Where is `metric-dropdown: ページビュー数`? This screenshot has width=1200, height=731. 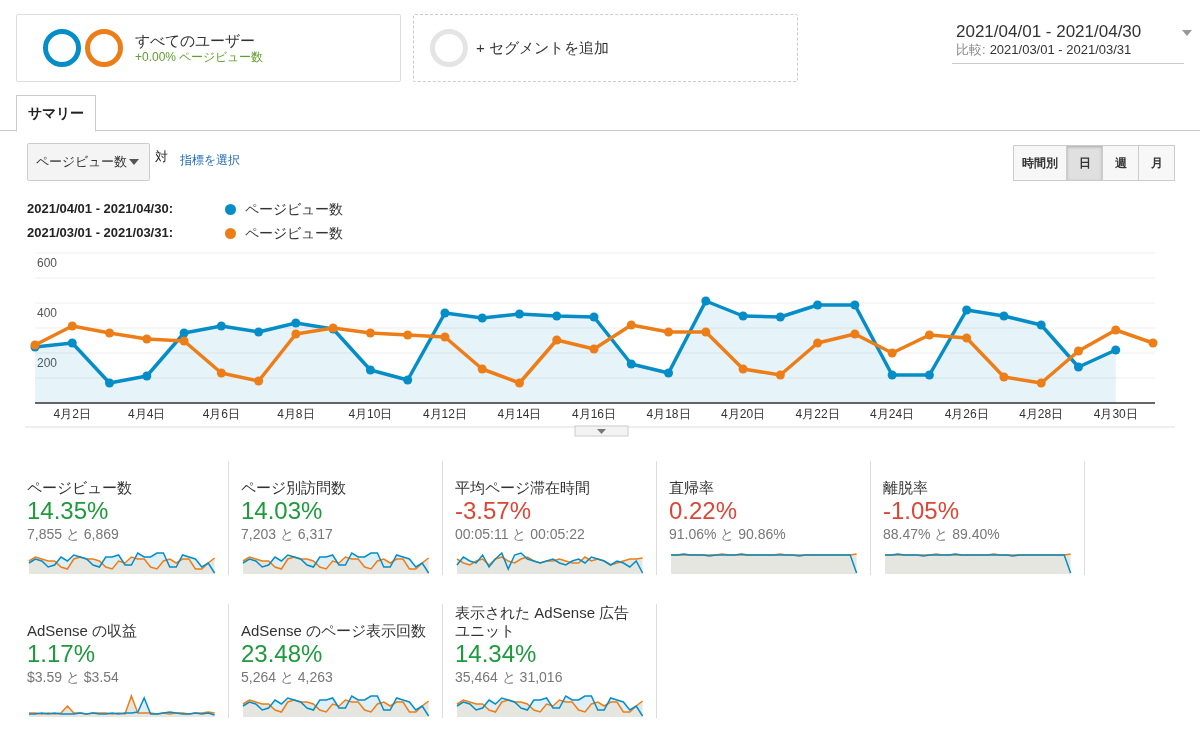
metric-dropdown: ページビュー数 is located at coordinates (88, 162).